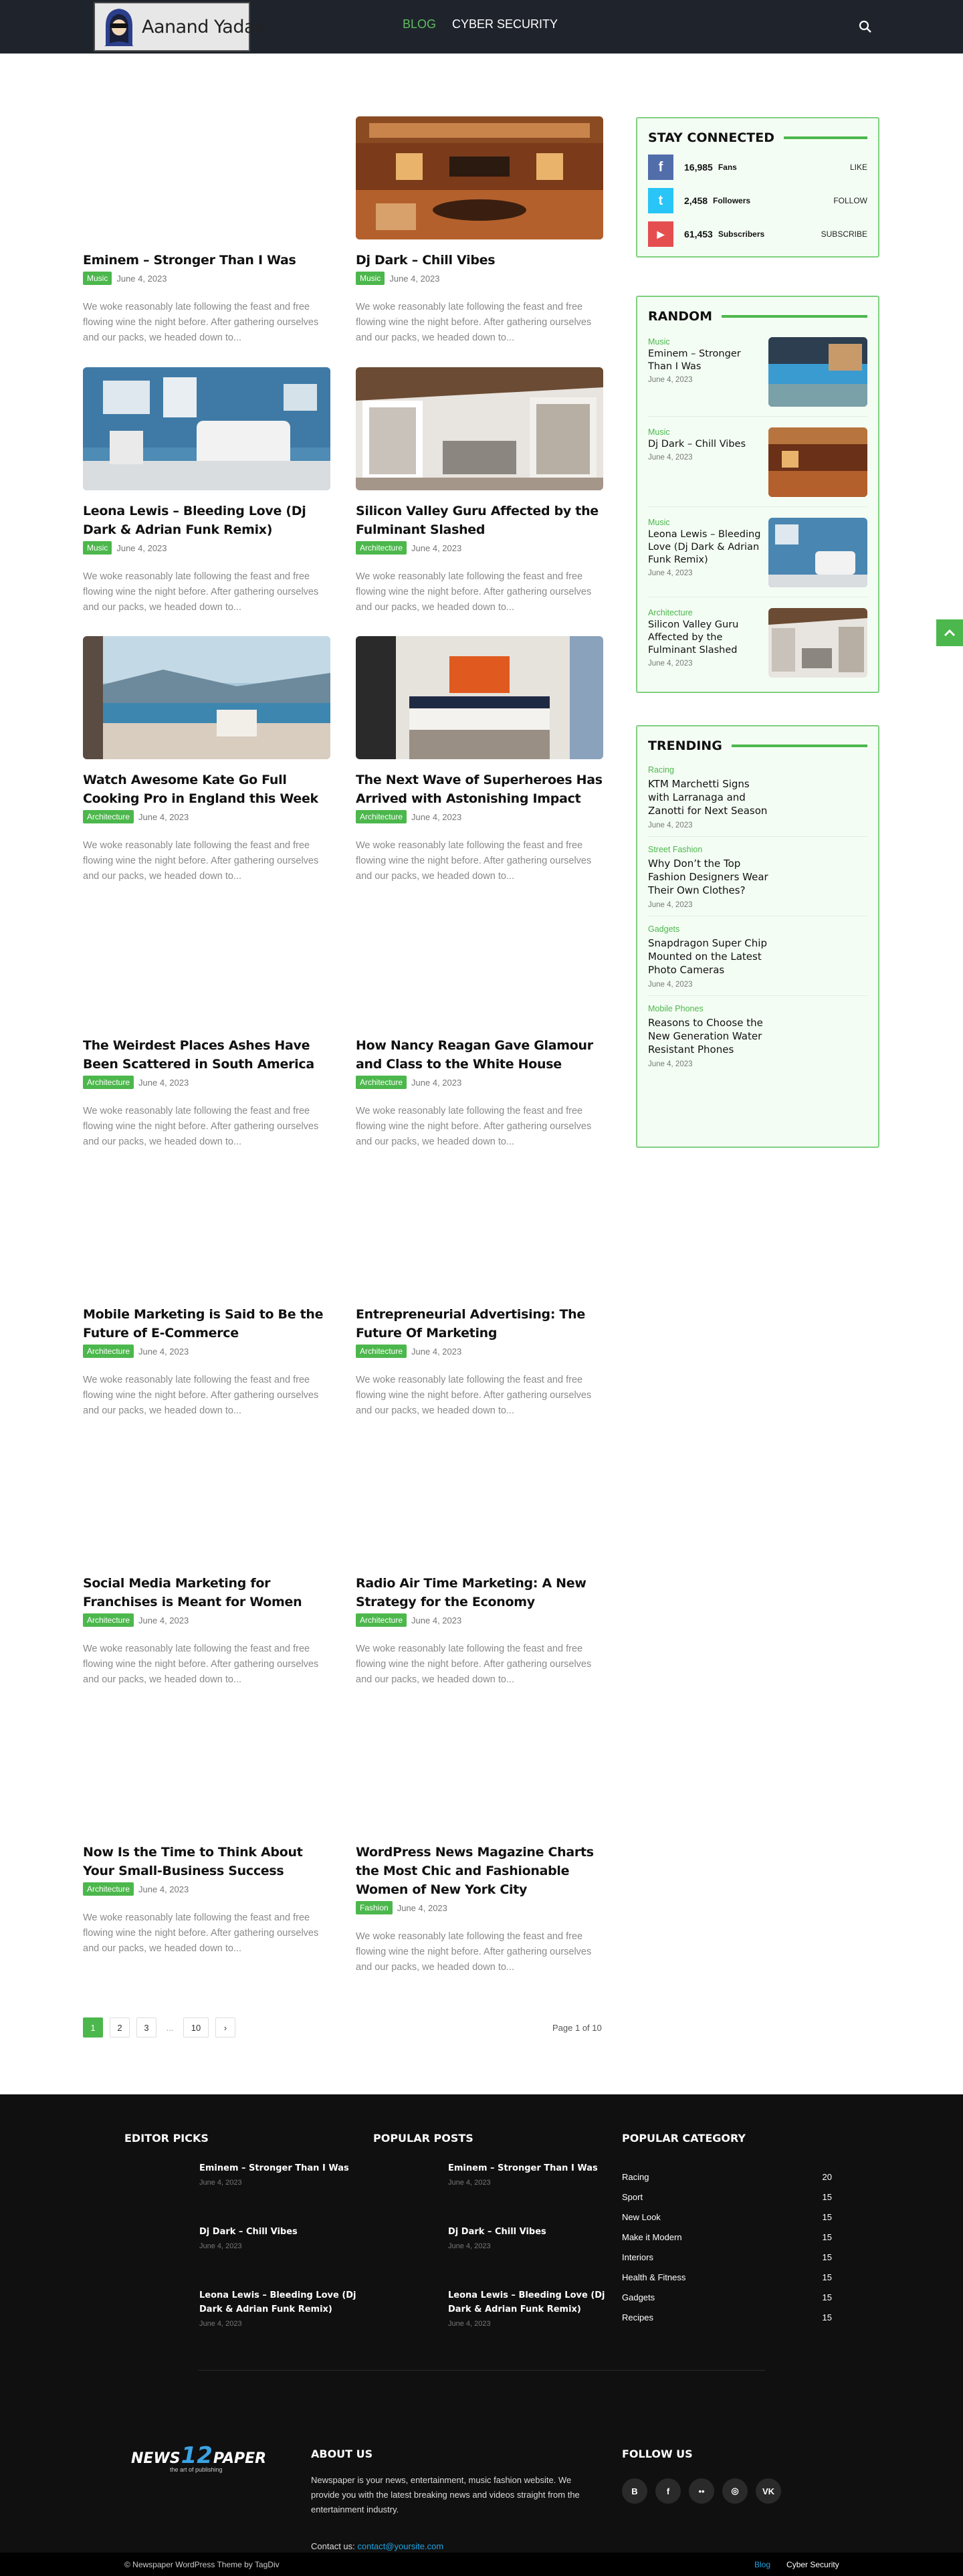 This screenshot has height=2576, width=963. What do you see at coordinates (757, 849) in the screenshot?
I see `item-category: Street Fashion` at bounding box center [757, 849].